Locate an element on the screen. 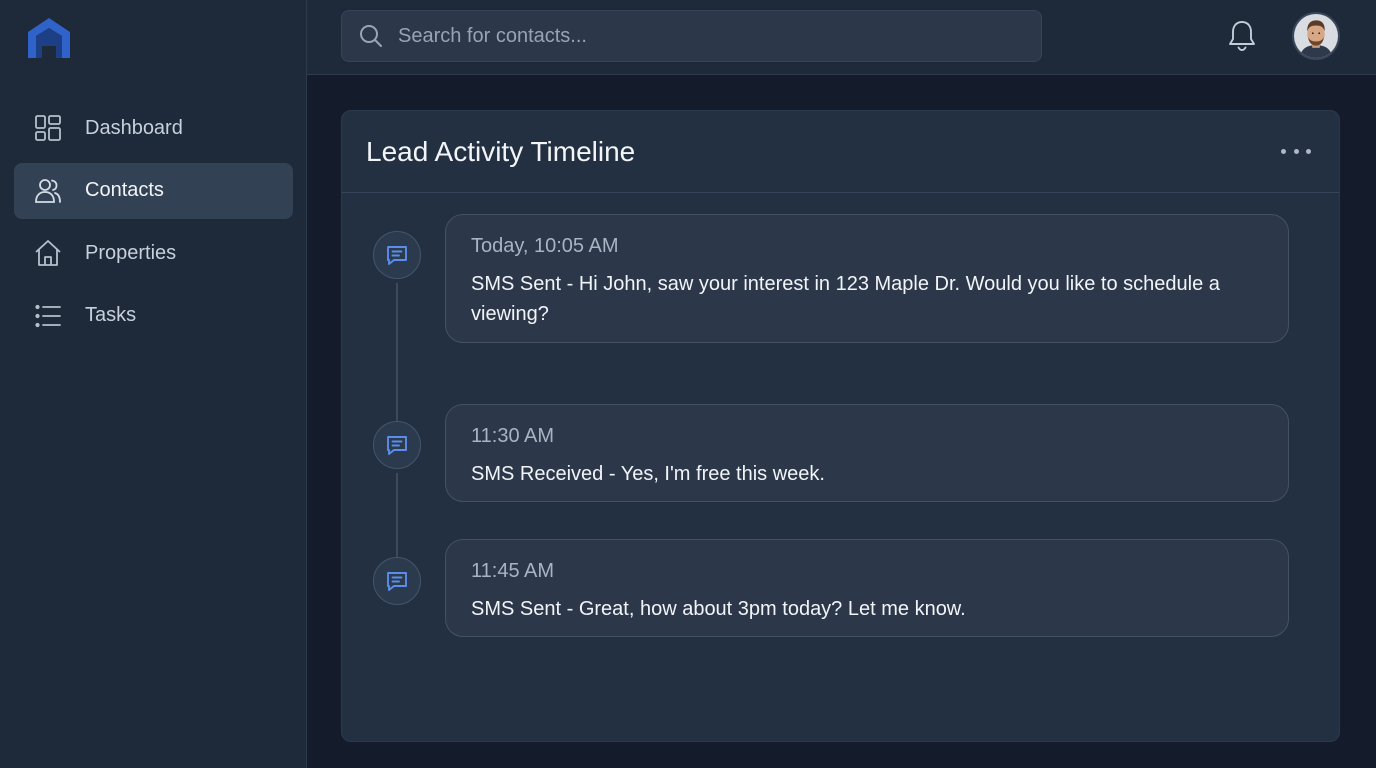  card-header: Lead Activity Timeline is located at coordinates (840, 152).